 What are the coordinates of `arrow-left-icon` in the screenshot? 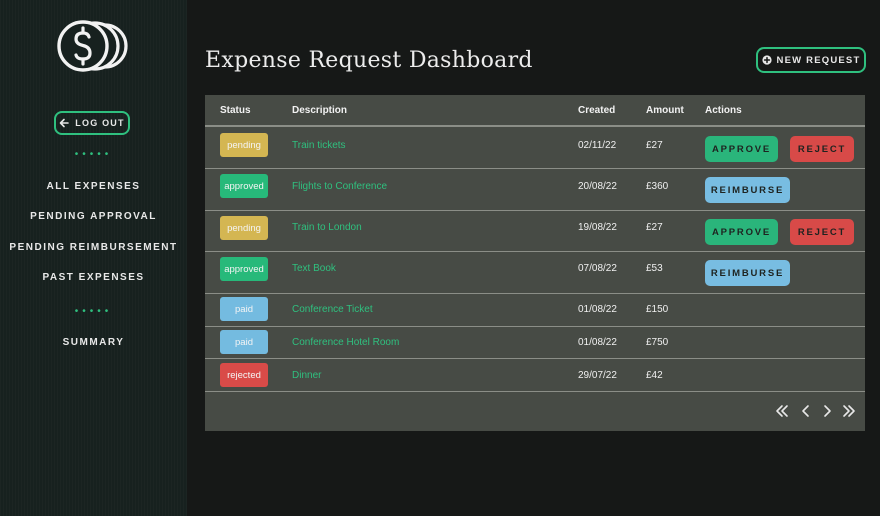 It's located at (64, 123).